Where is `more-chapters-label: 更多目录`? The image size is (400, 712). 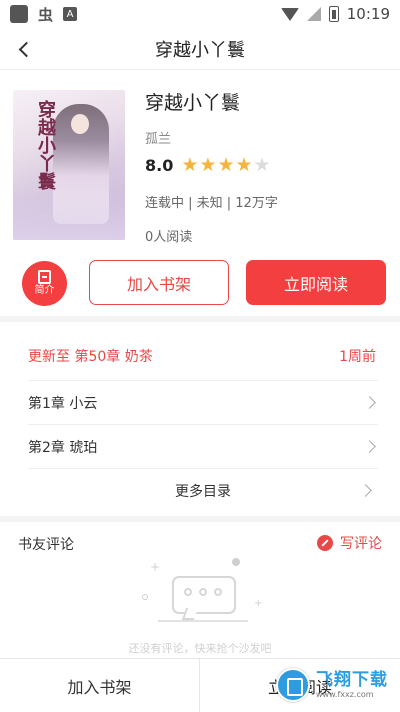 more-chapters-label: 更多目录 is located at coordinates (203, 491).